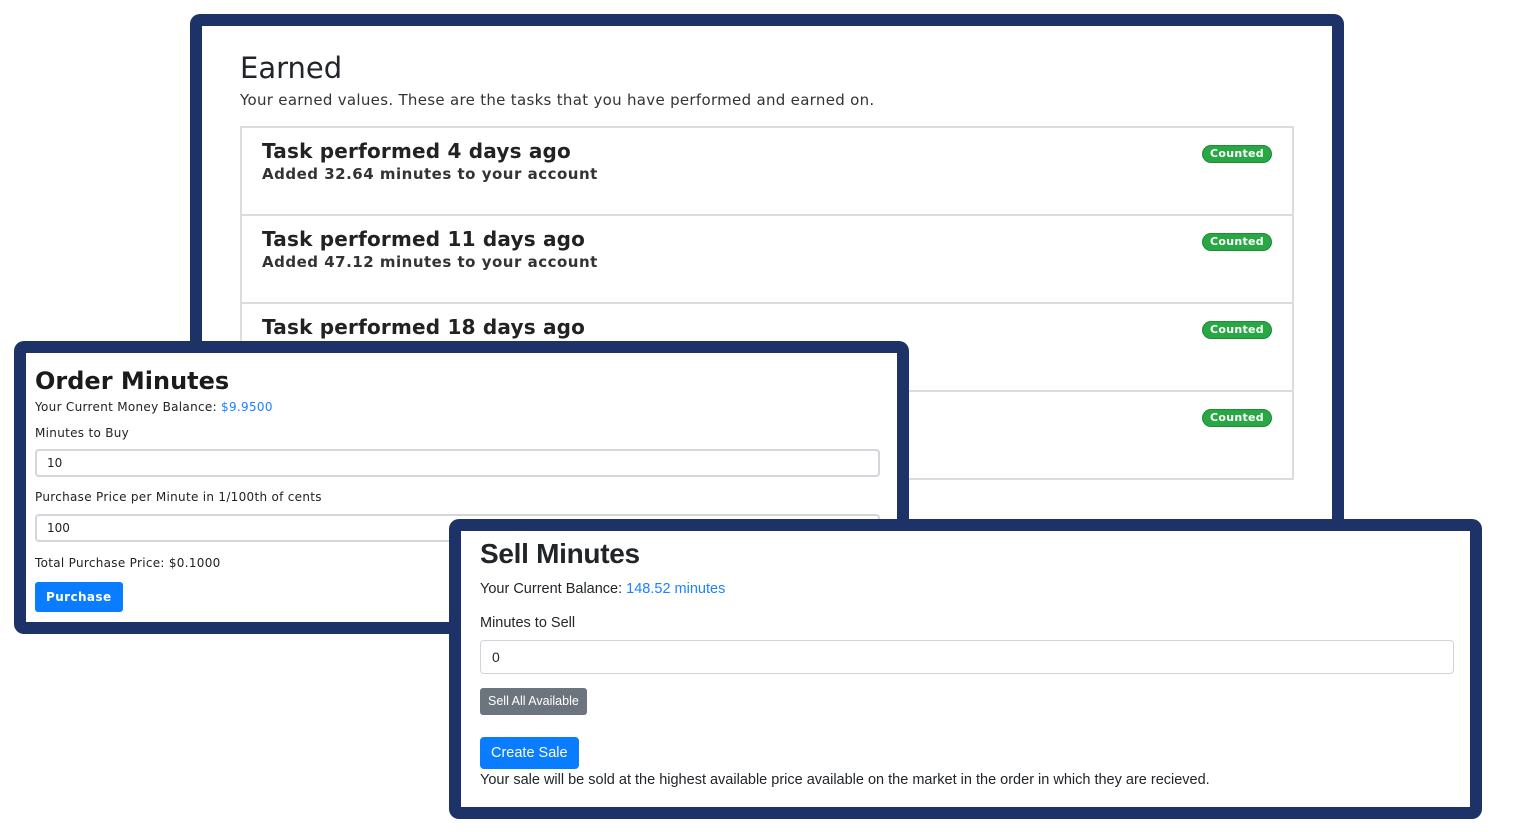 Image resolution: width=1513 pixels, height=832 pixels. What do you see at coordinates (457, 463) in the screenshot?
I see `minutes-to-buy-input` at bounding box center [457, 463].